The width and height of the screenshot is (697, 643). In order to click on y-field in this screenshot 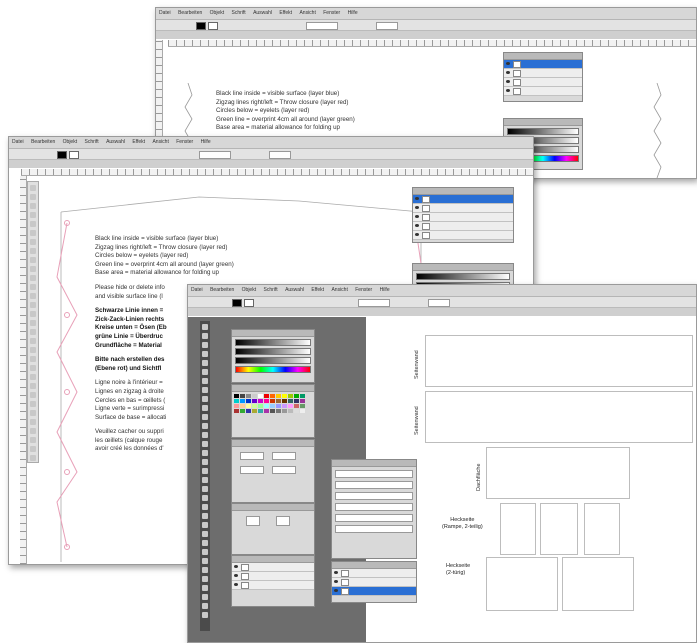, I will do `click(284, 456)`.